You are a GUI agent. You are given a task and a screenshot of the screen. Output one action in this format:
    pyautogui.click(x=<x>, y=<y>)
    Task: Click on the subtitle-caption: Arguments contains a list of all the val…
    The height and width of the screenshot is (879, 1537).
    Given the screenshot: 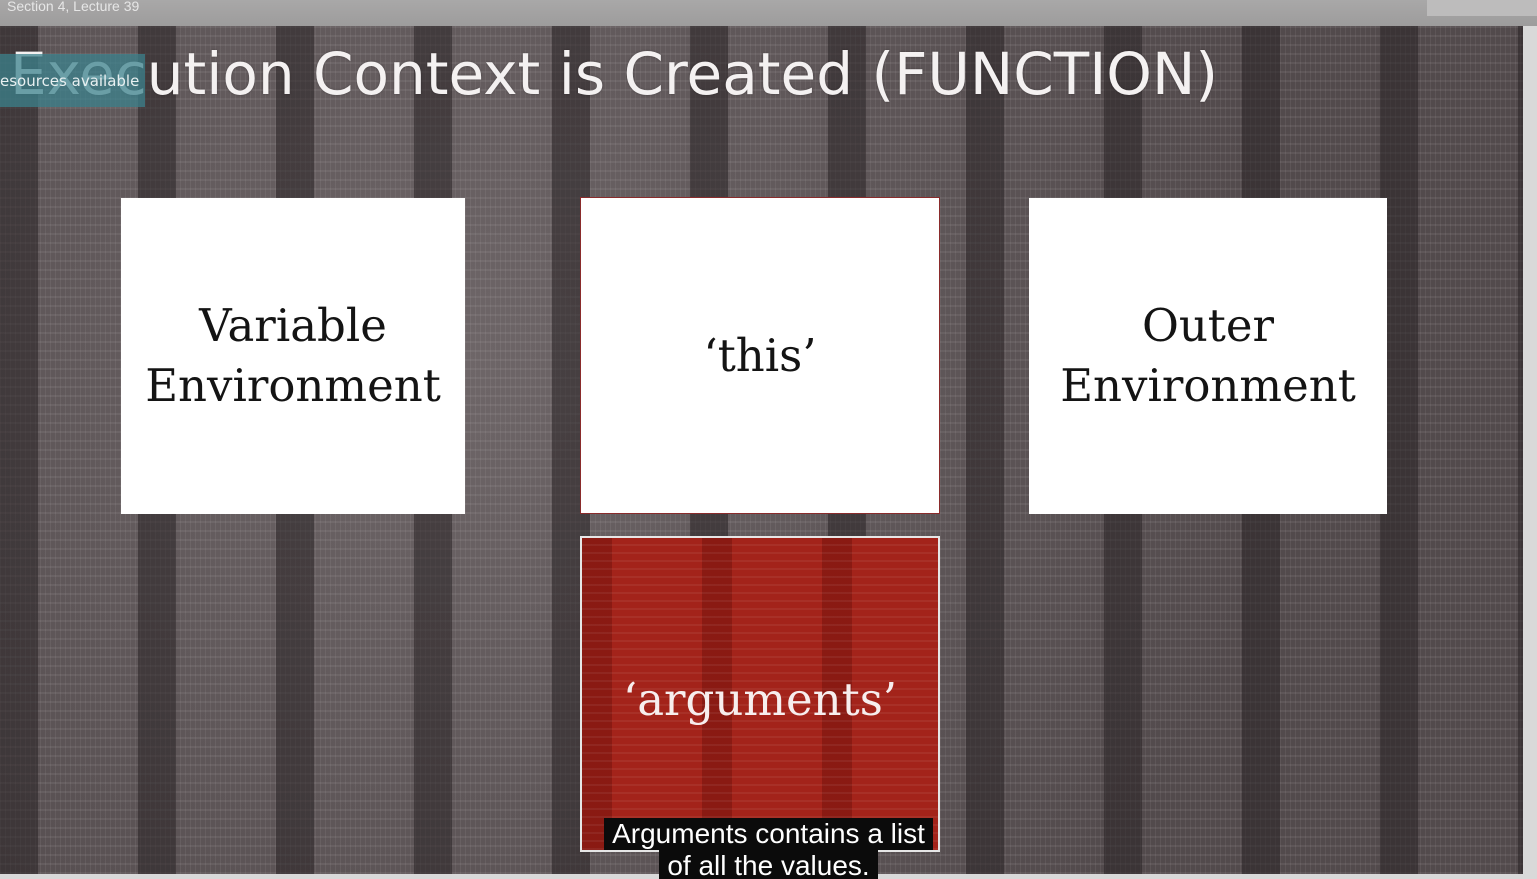 What is the action you would take?
    pyautogui.click(x=768, y=848)
    